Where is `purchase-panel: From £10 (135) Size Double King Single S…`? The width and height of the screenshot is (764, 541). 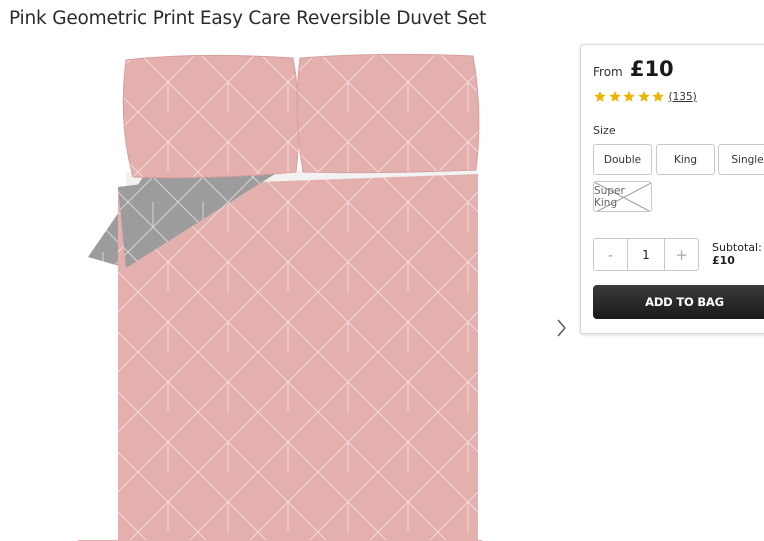 purchase-panel: From £10 (135) Size Double King Single S… is located at coordinates (672, 189).